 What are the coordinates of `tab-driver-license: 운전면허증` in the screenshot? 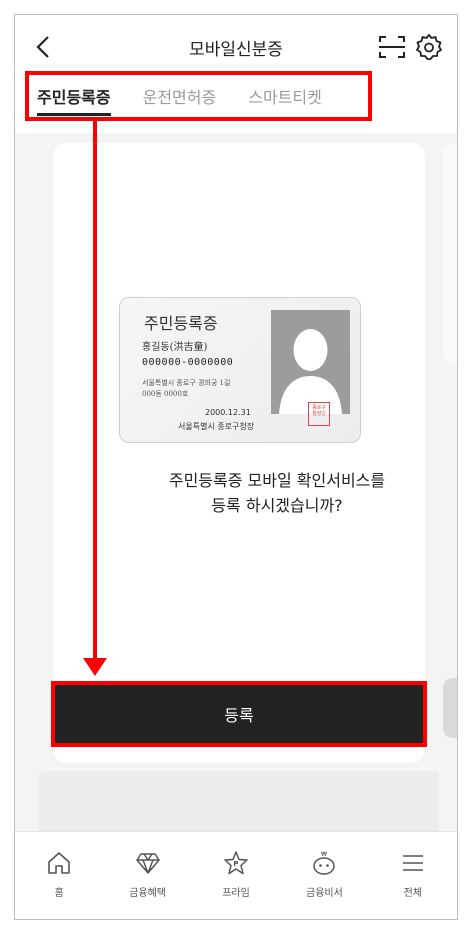 It's located at (180, 96).